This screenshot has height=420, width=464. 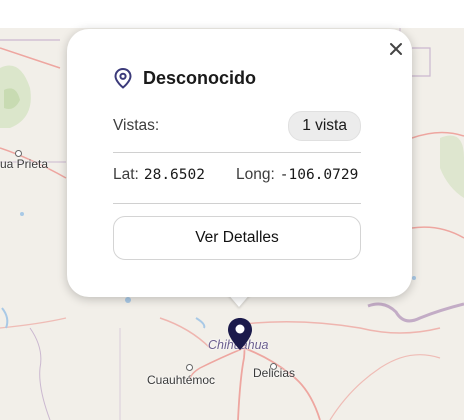 What do you see at coordinates (174, 175) in the screenshot?
I see `latitude-value: 28.6502` at bounding box center [174, 175].